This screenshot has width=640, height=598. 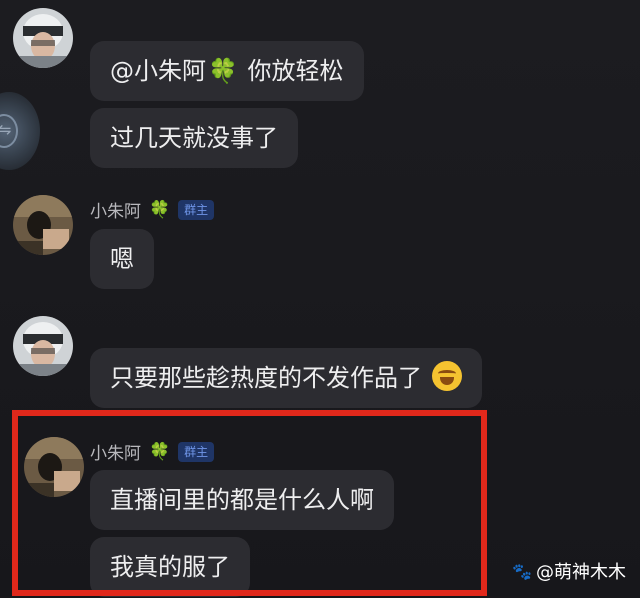 I want to click on message-text: 我真的服了, so click(x=170, y=567).